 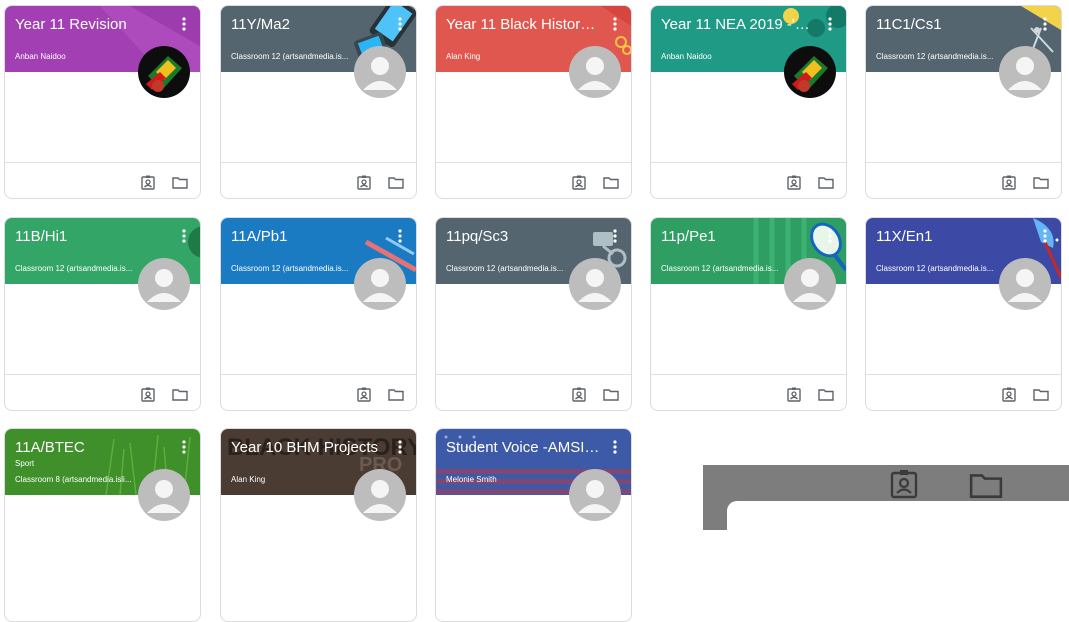 I want to click on class-teacher: Melonie Smith, so click(x=471, y=479).